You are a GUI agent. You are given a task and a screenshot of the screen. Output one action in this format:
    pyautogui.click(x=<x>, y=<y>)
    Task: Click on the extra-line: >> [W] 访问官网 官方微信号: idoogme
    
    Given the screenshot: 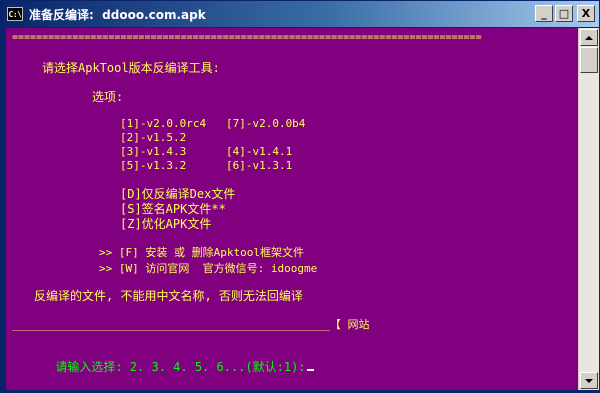 What is the action you would take?
    pyautogui.click(x=208, y=268)
    